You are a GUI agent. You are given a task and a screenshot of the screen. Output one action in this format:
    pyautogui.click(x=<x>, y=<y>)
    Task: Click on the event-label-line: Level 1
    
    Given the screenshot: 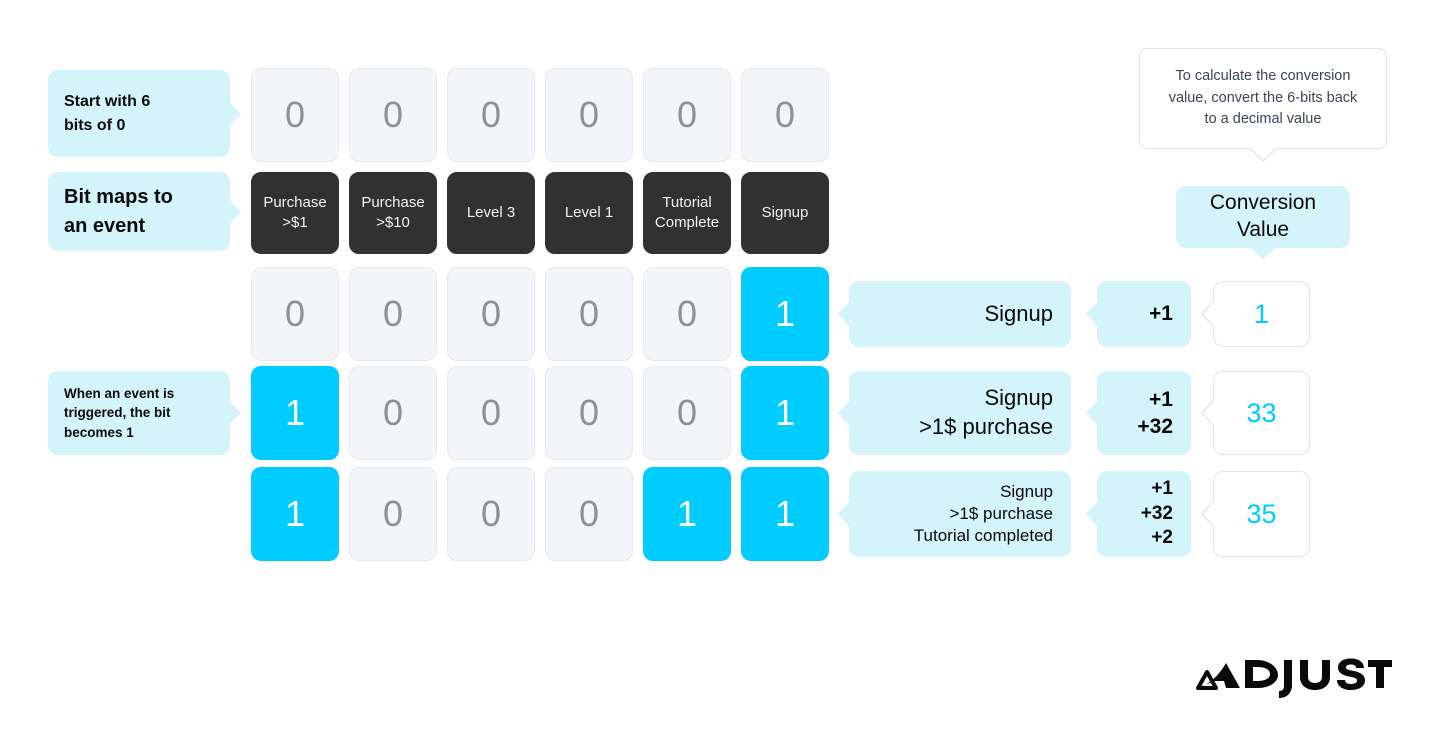 What is the action you would take?
    pyautogui.click(x=589, y=212)
    